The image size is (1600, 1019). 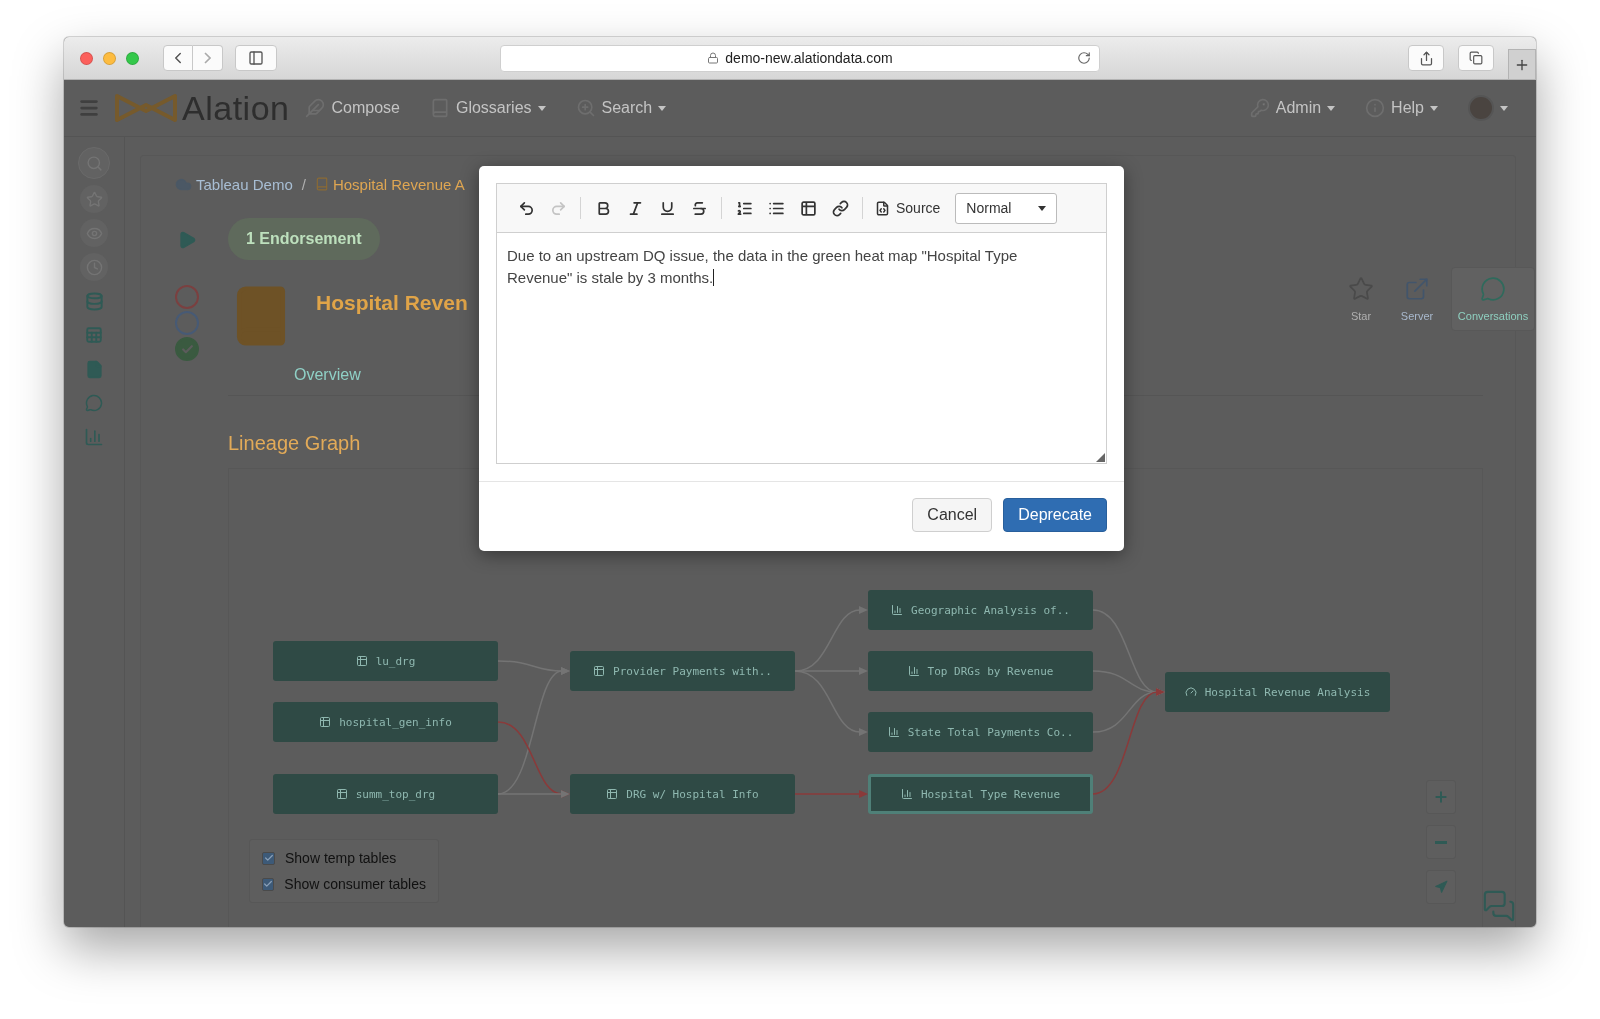 I want to click on avatar, so click(x=1481, y=108).